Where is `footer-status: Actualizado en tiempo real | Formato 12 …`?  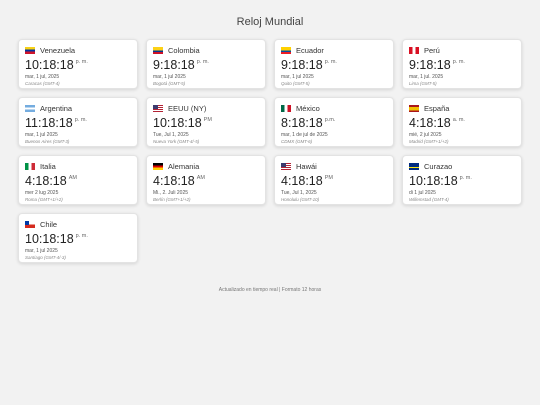 footer-status: Actualizado en tiempo real | Formato 12 … is located at coordinates (270, 290).